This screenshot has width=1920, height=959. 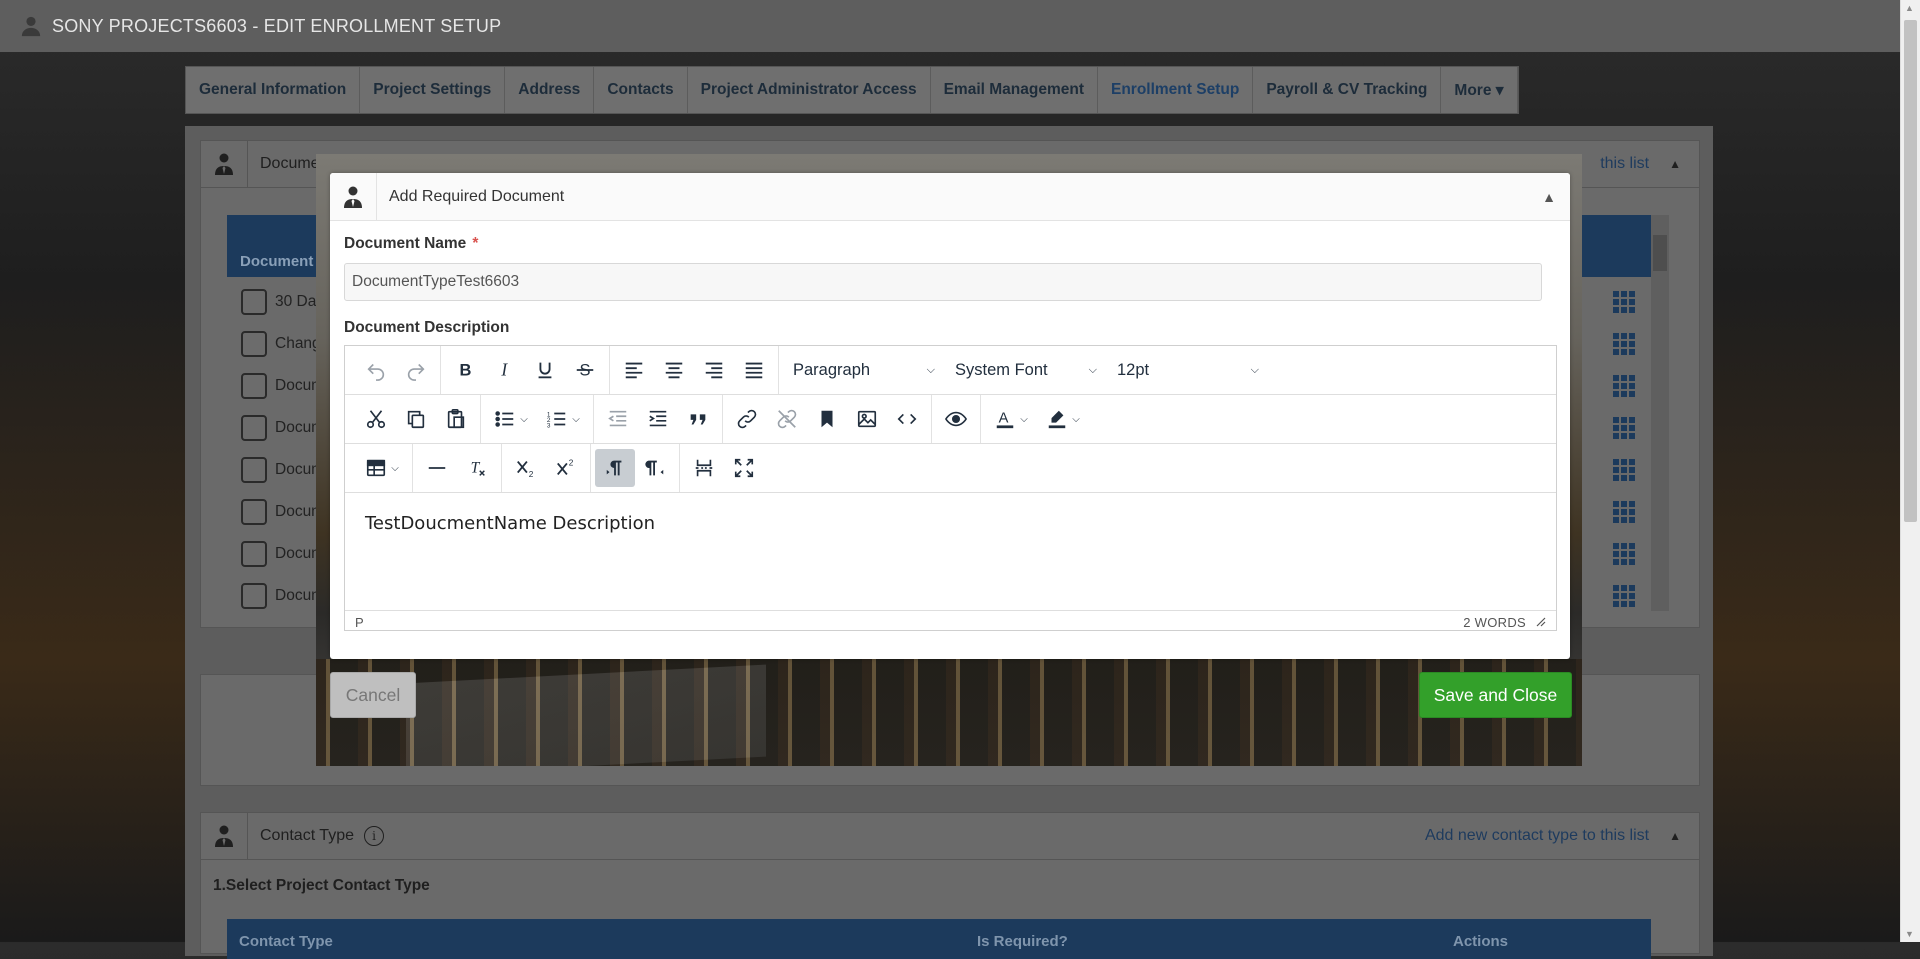 I want to click on tab-project-settings: Project Settings, so click(x=433, y=90).